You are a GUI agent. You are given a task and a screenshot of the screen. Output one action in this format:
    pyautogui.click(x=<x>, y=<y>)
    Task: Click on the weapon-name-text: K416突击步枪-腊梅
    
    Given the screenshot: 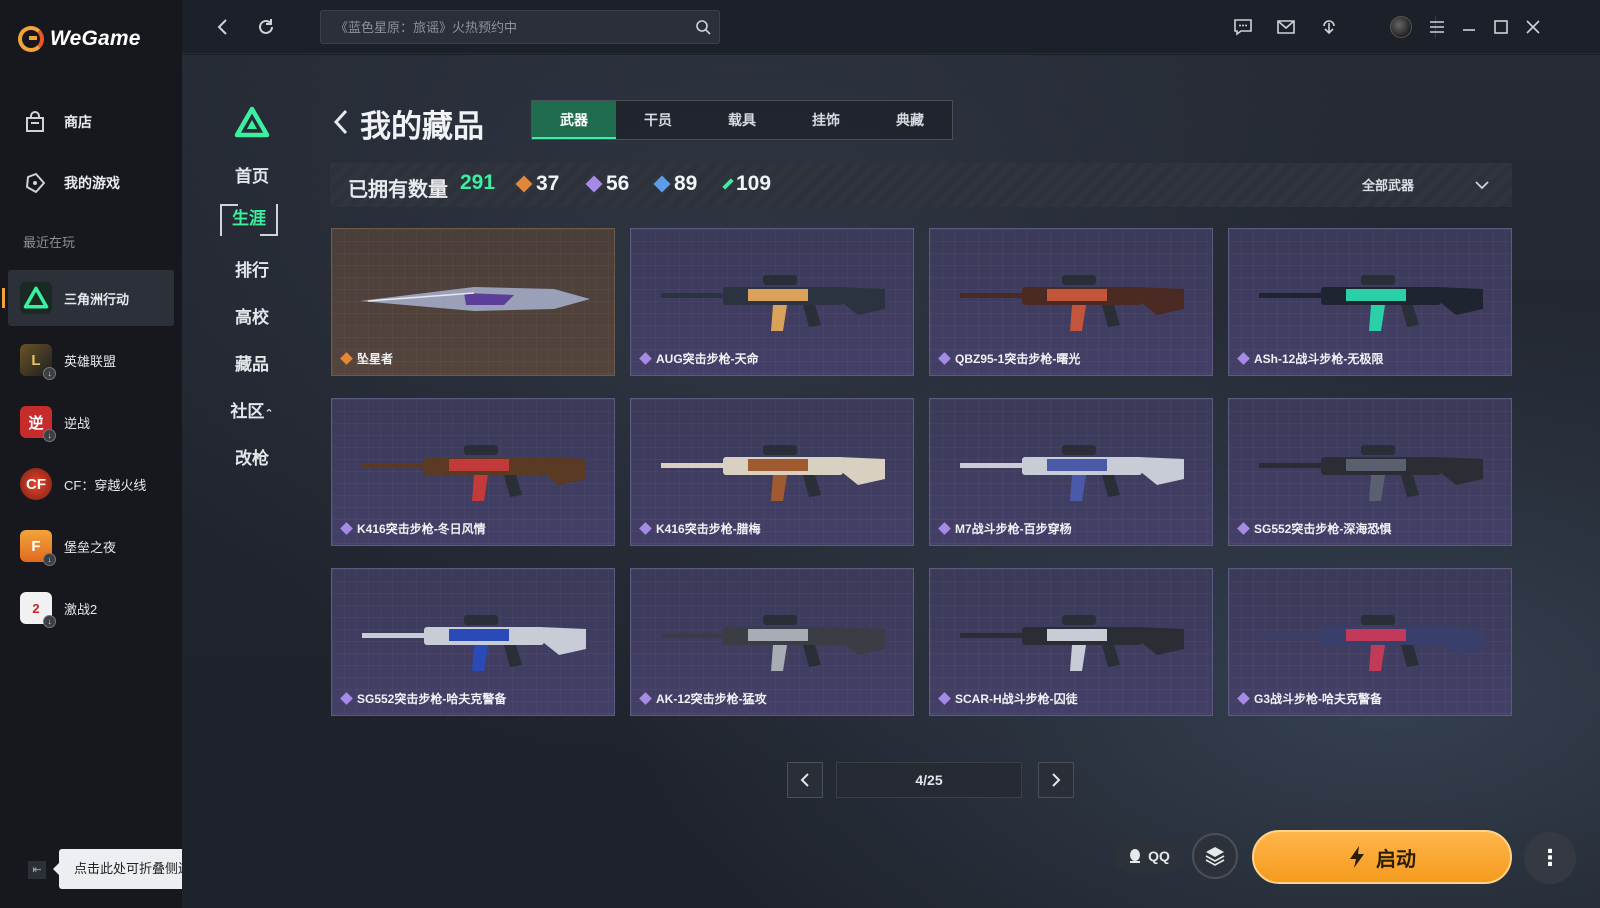 What is the action you would take?
    pyautogui.click(x=708, y=529)
    